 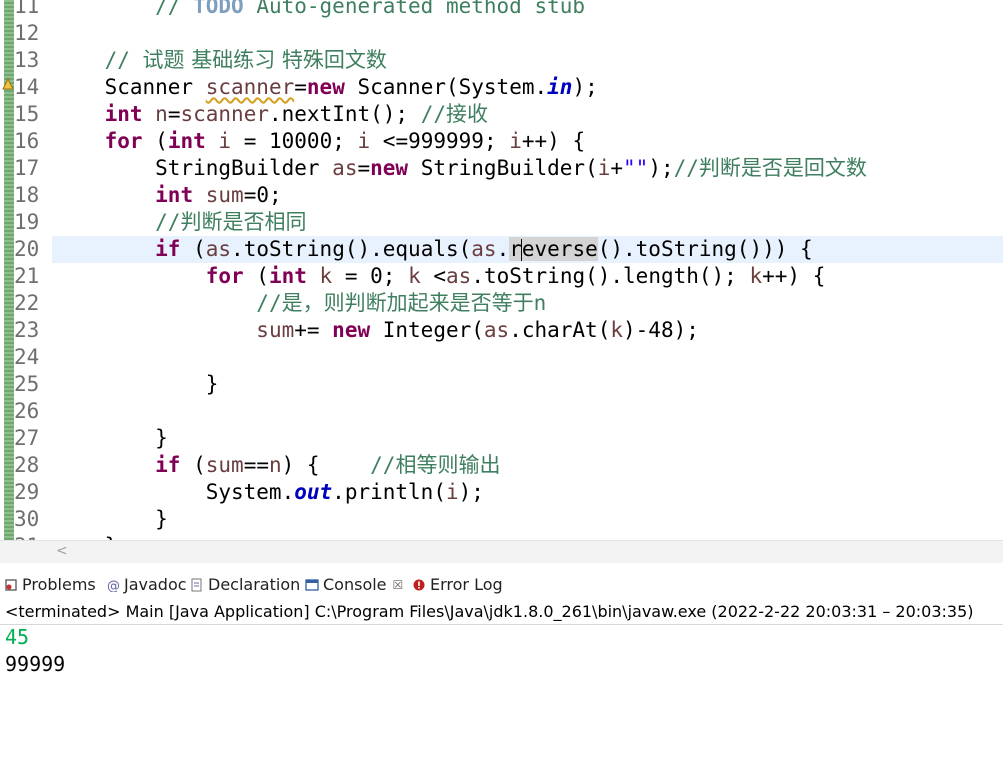 I want to click on line-number: 28, so click(x=27, y=465).